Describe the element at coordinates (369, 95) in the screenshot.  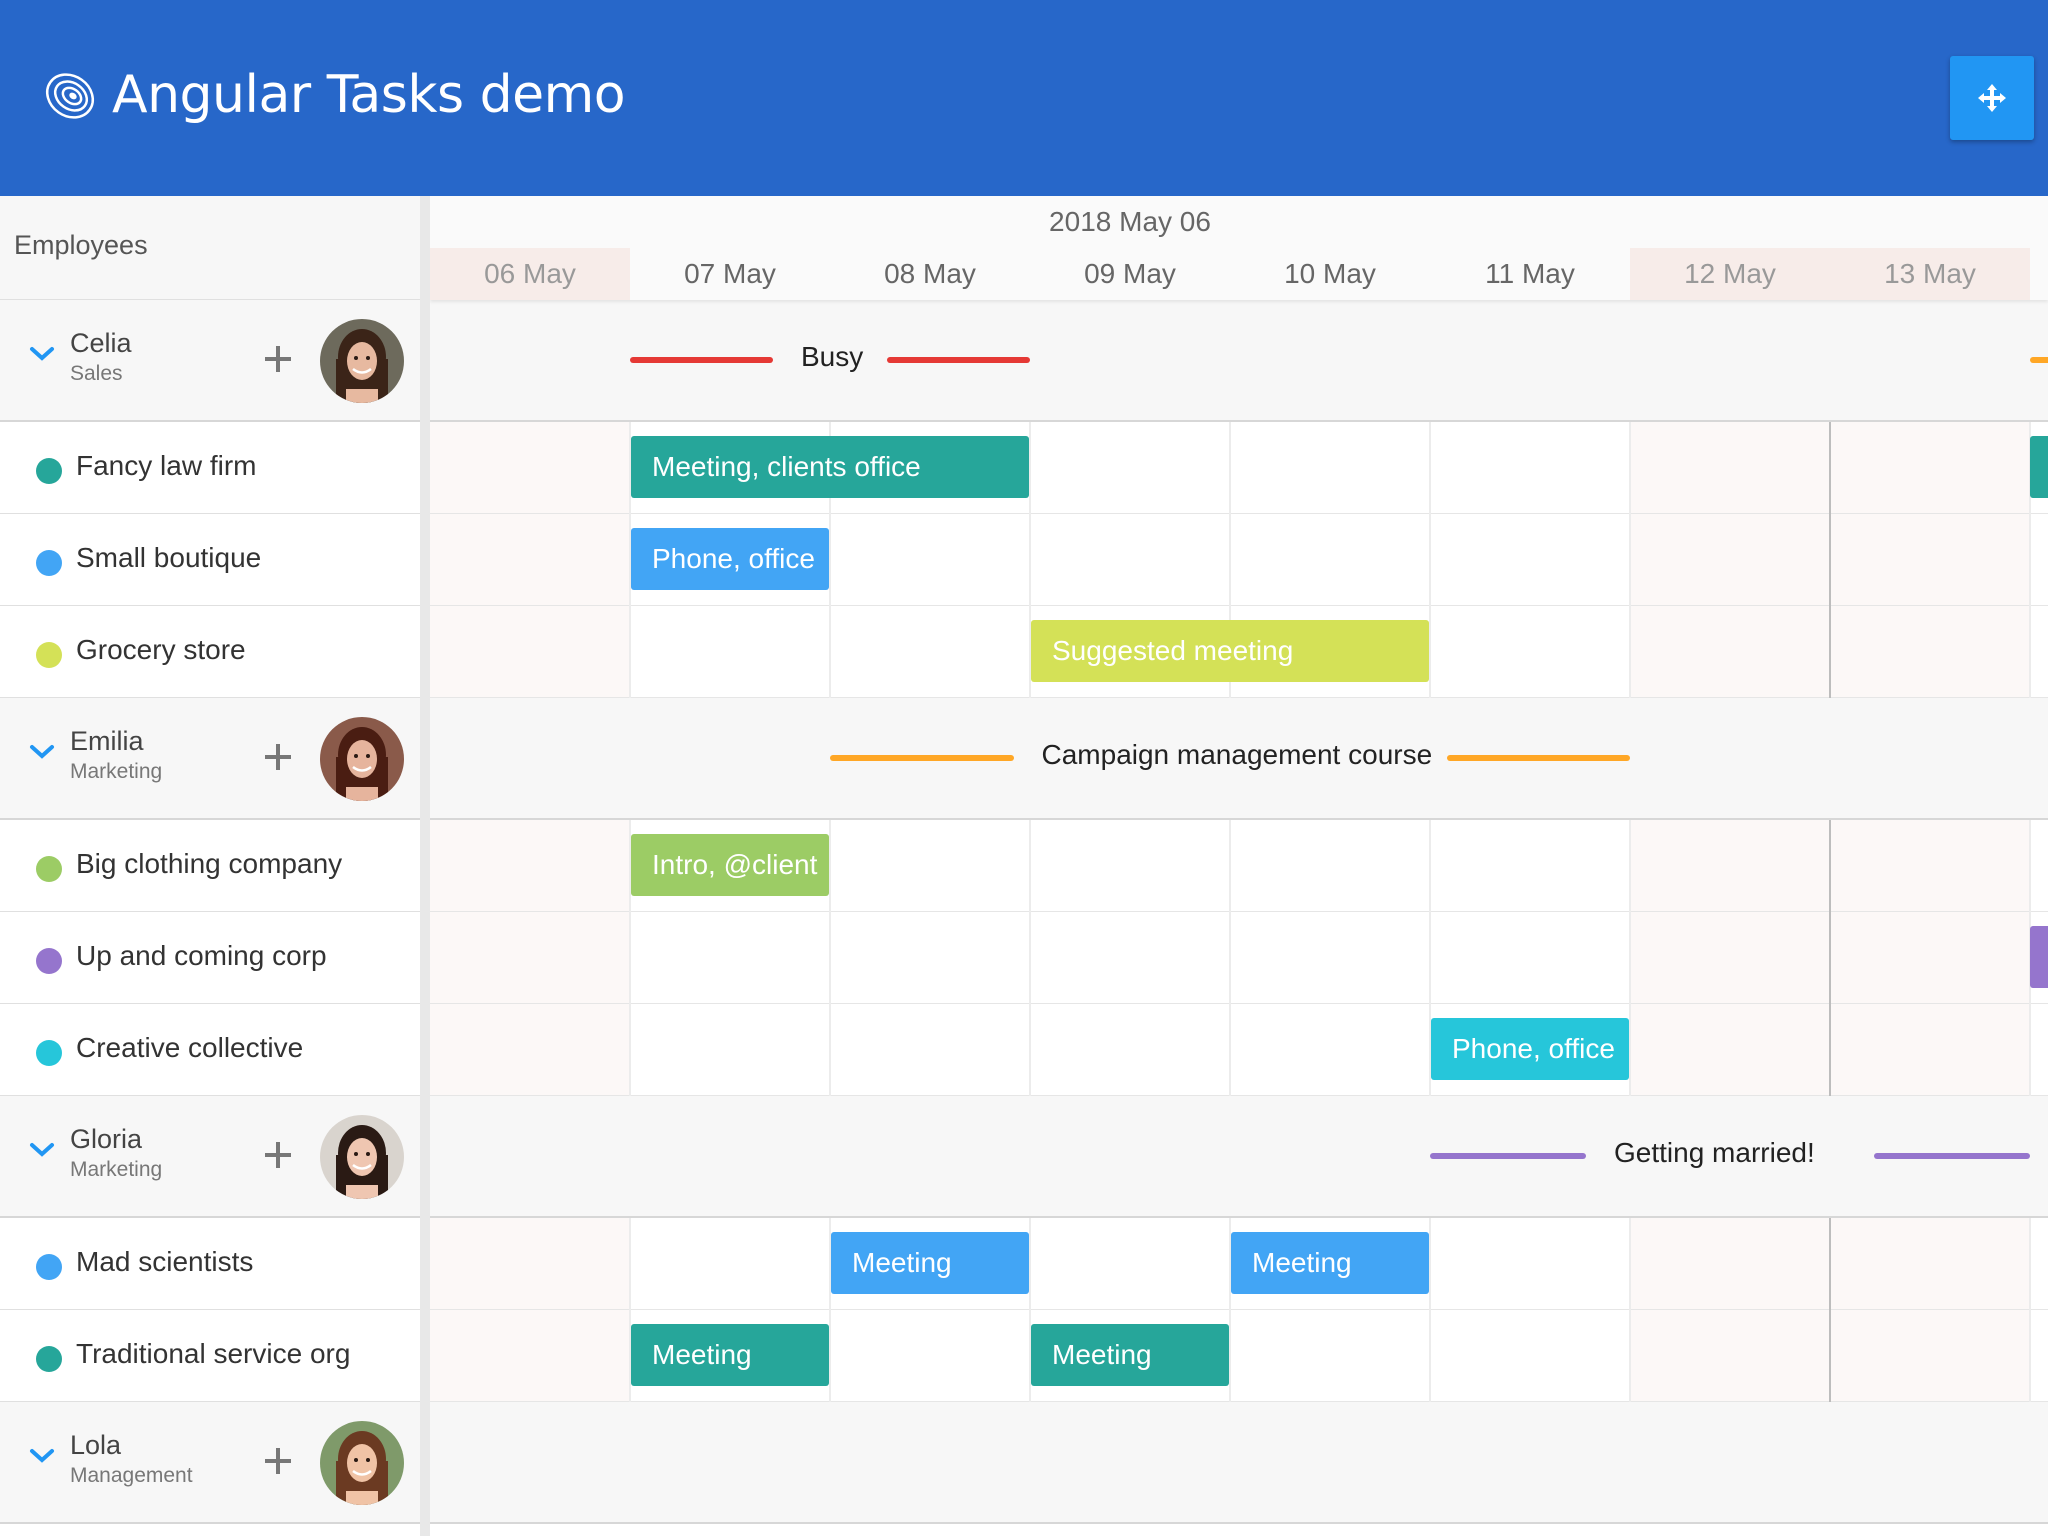
I see `app-title: Angular Tasks demo` at that location.